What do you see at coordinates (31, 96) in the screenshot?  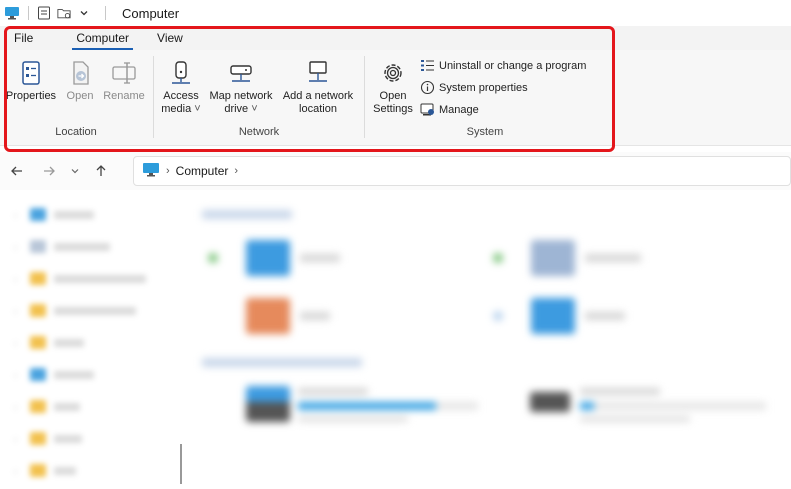 I see `properties-label: Properties` at bounding box center [31, 96].